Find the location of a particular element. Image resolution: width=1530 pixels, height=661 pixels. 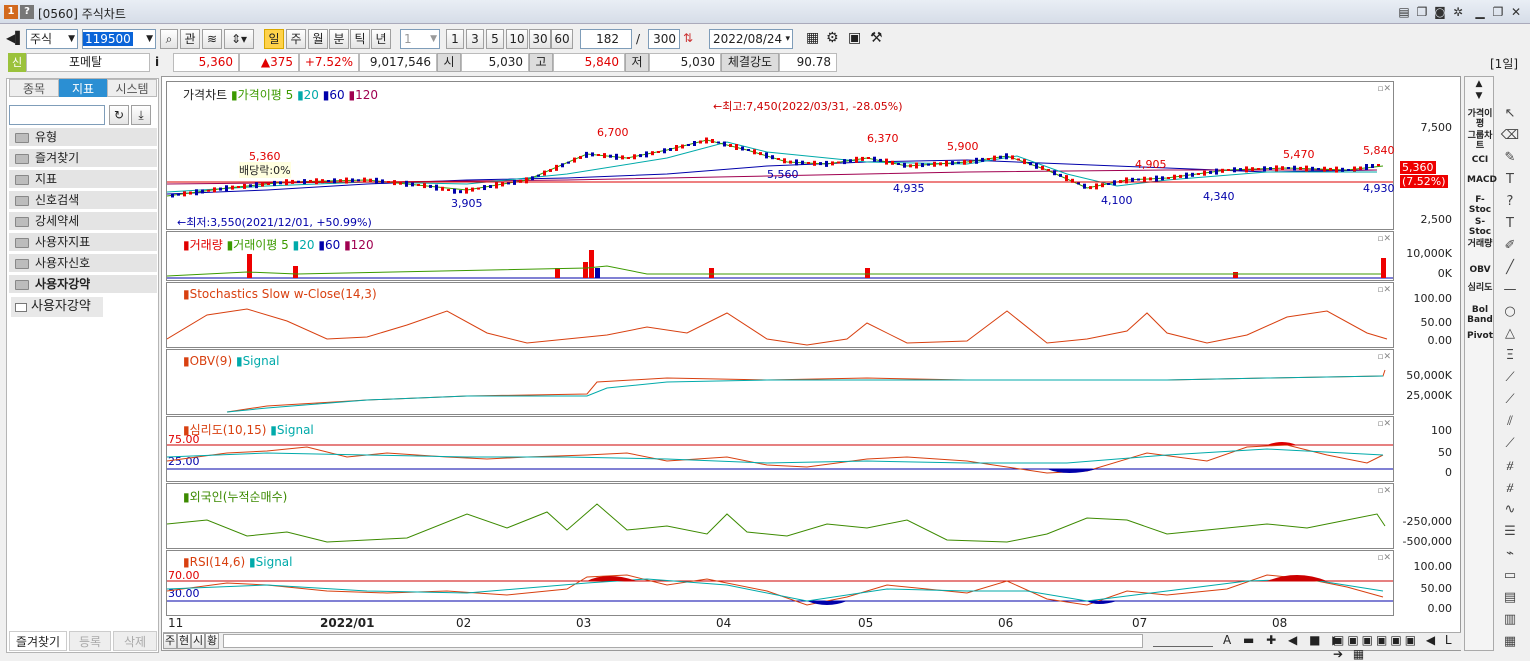

count-input: 182 is located at coordinates (606, 39).